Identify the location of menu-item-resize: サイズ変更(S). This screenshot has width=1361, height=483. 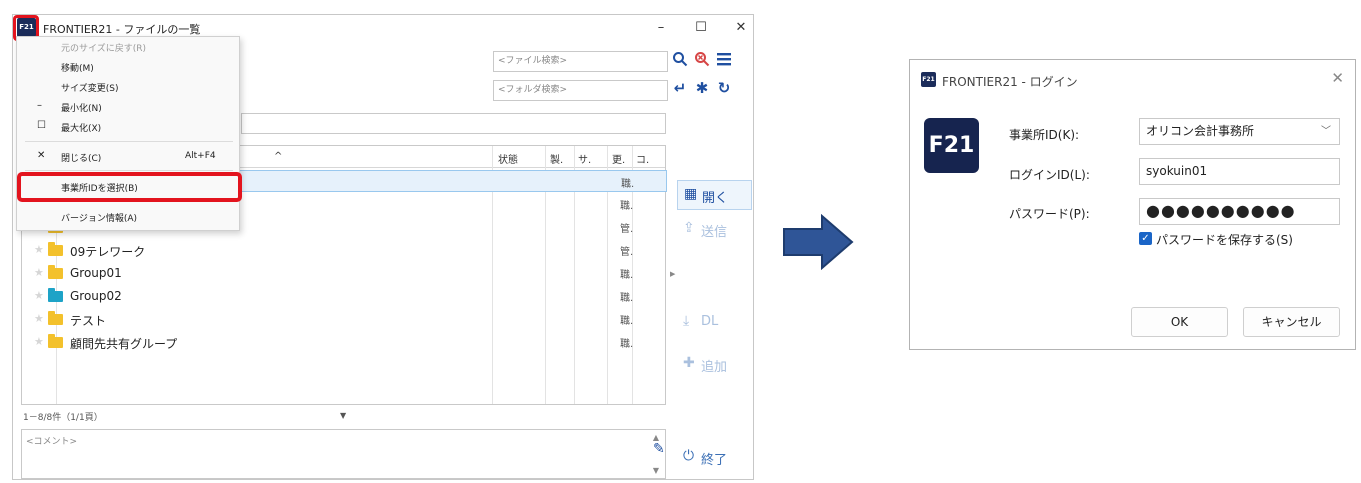
(128, 87).